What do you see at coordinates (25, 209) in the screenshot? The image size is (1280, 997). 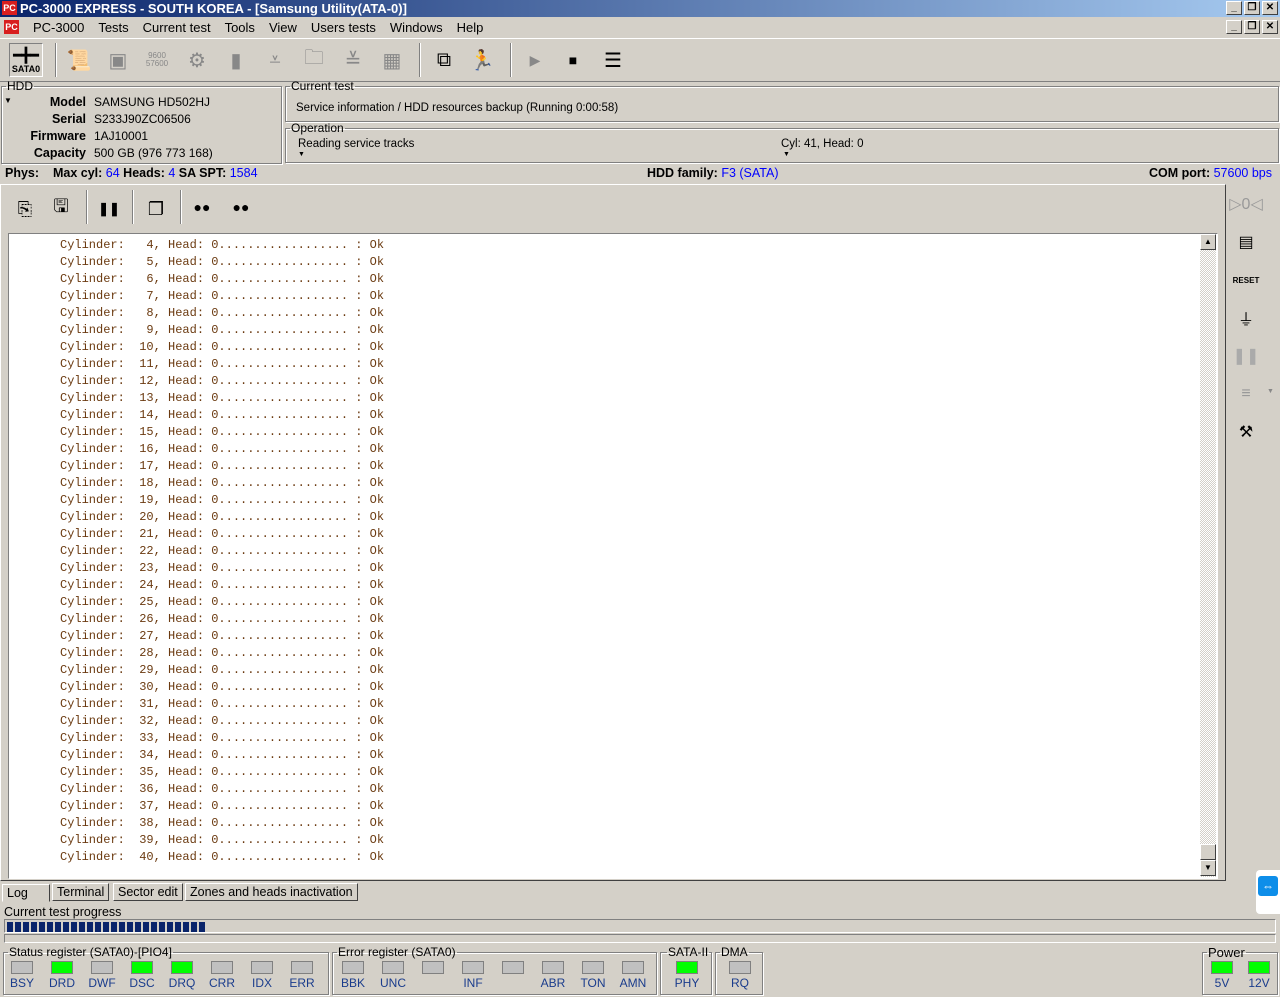 I see `load-script-icon: ⎘` at bounding box center [25, 209].